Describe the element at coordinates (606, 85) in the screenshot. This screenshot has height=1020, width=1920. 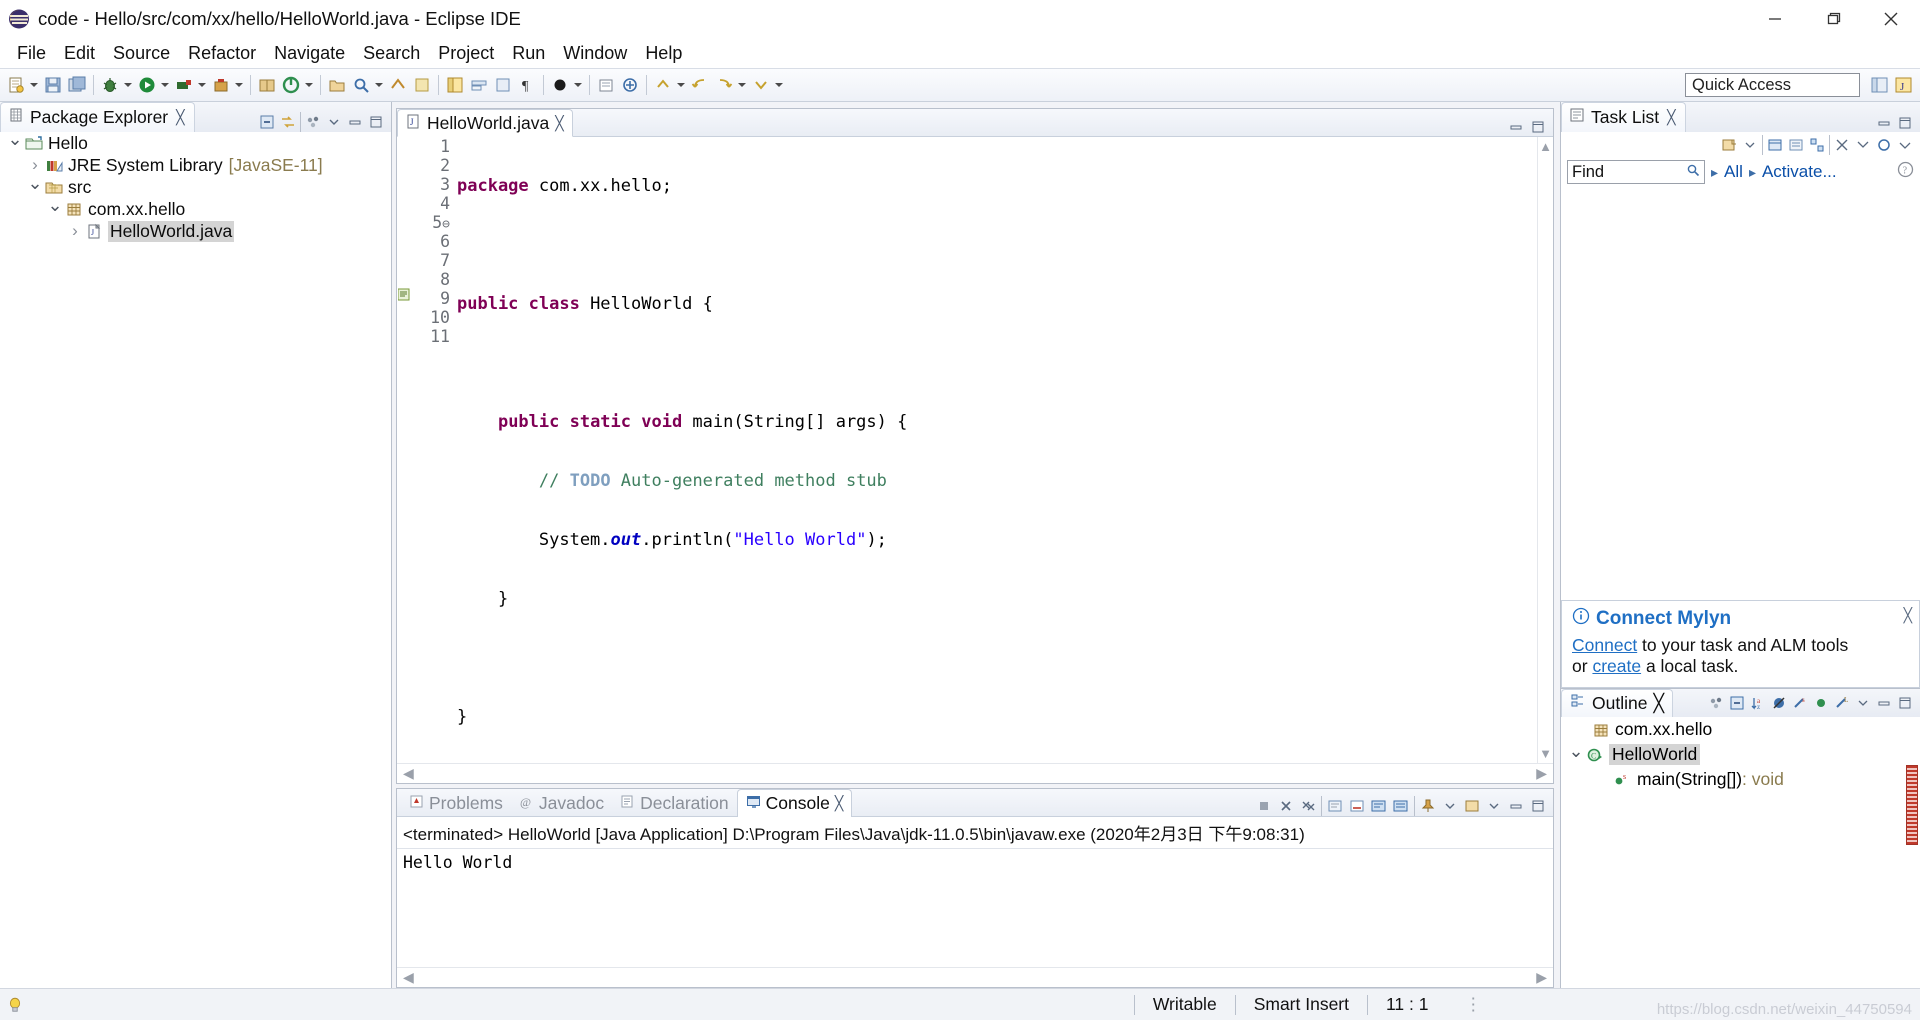
I see `open-task-icon` at that location.